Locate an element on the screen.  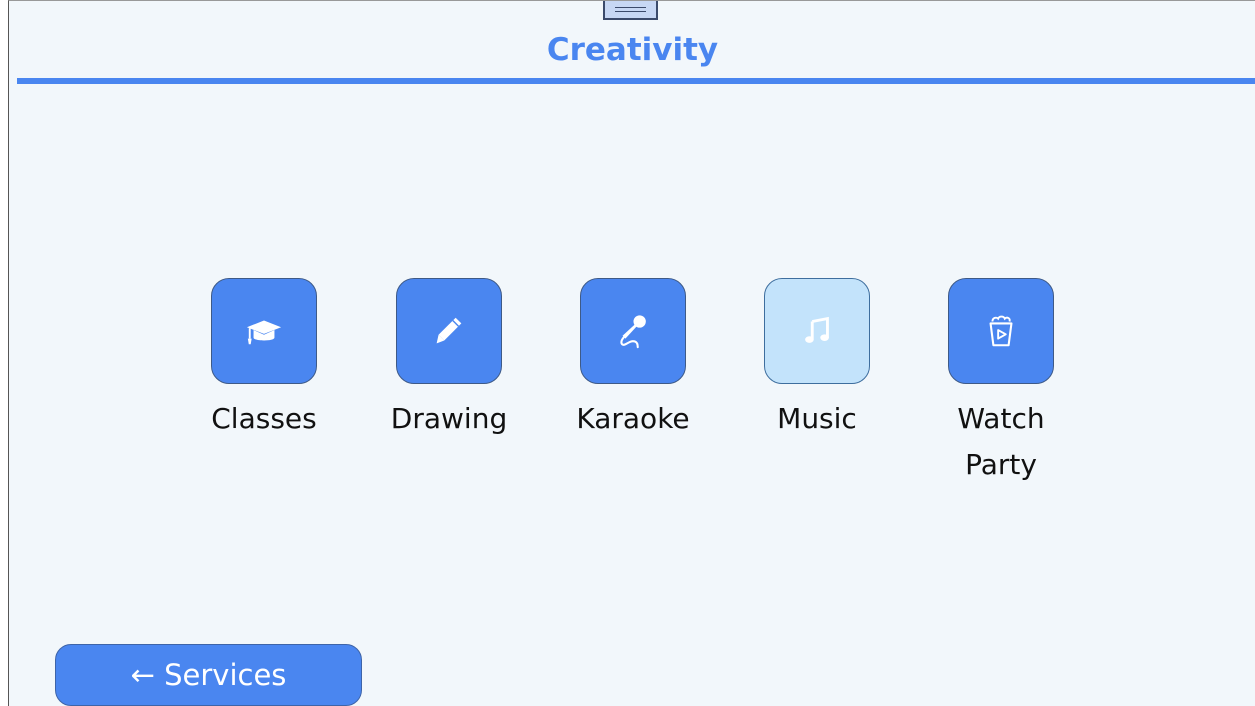
graduation-cap-icon is located at coordinates (264, 332).